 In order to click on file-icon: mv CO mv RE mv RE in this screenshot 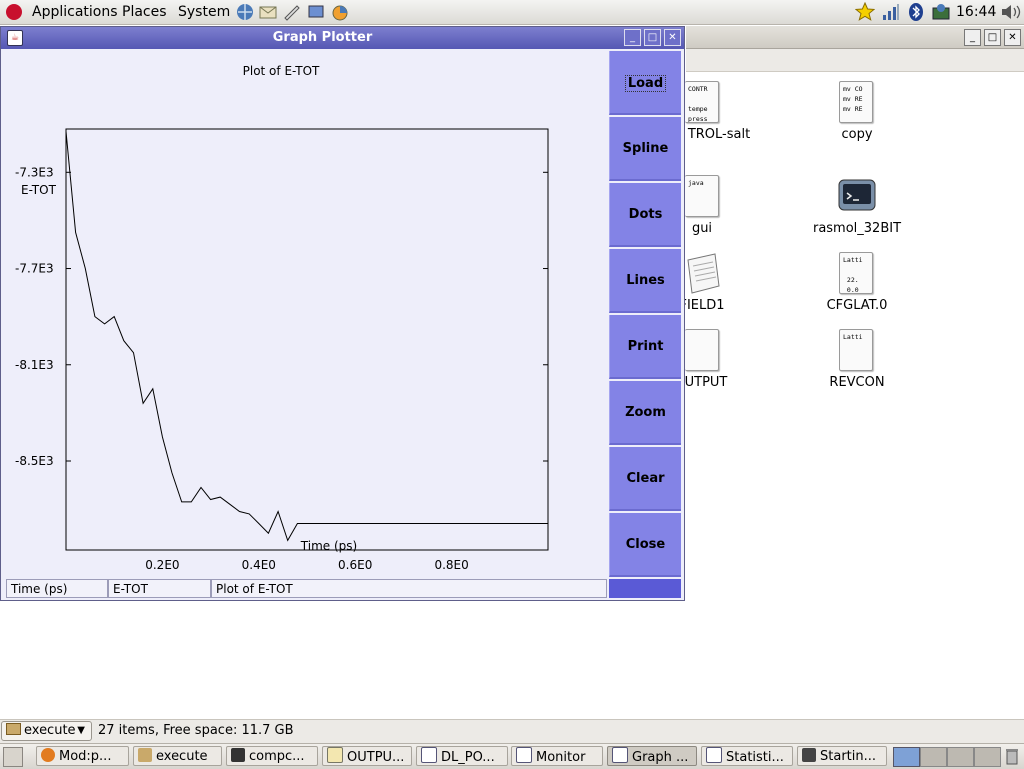, I will do `click(856, 102)`.